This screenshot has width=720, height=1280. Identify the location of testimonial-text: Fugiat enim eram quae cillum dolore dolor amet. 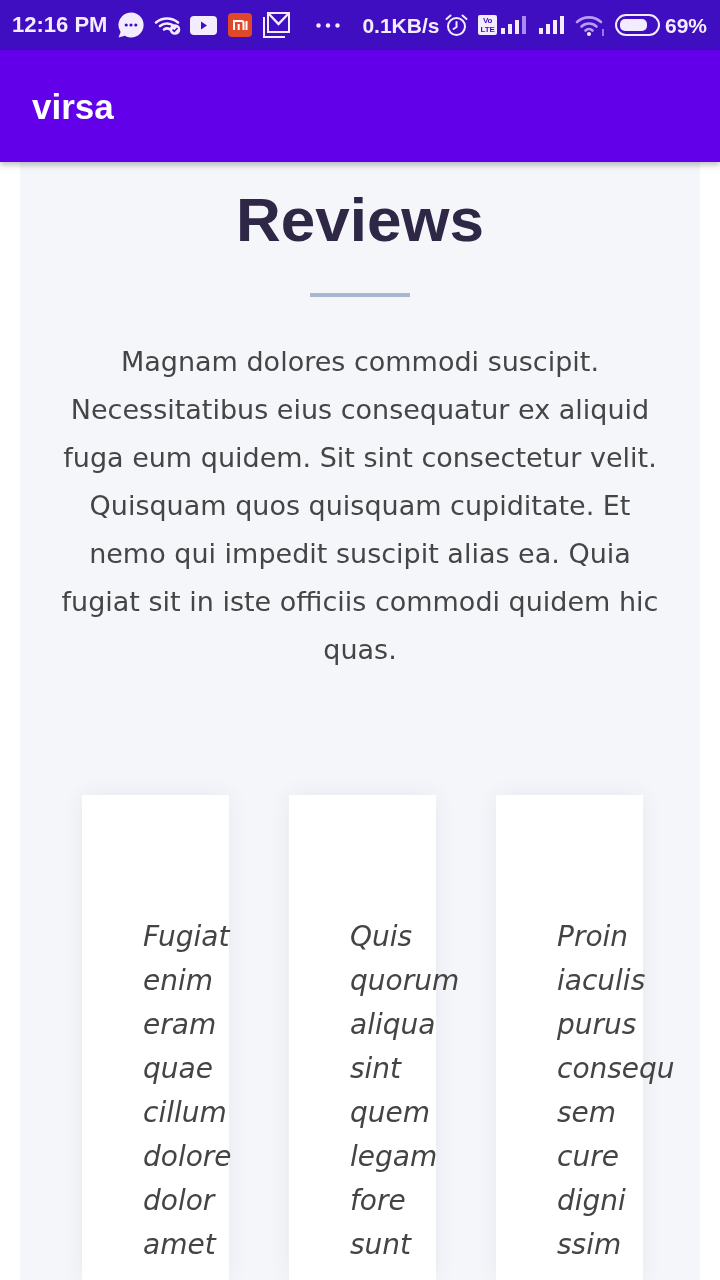
(187, 1091).